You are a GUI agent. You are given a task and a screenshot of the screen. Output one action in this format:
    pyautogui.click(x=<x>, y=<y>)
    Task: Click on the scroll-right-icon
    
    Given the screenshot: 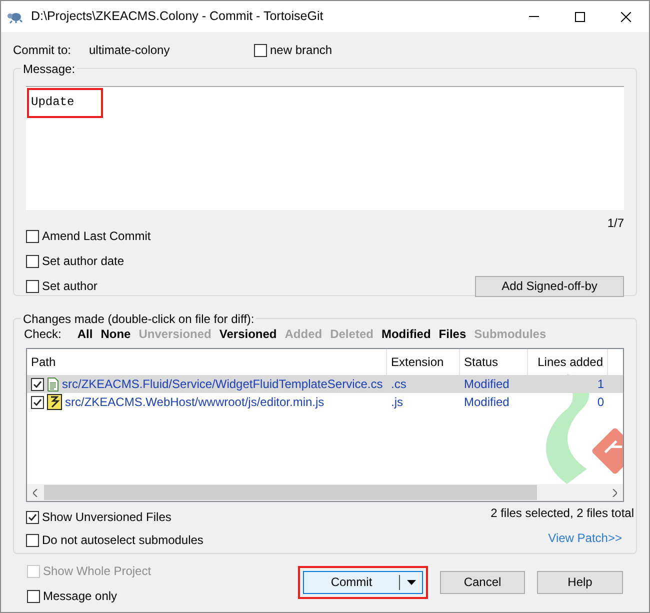 What is the action you would take?
    pyautogui.click(x=614, y=492)
    